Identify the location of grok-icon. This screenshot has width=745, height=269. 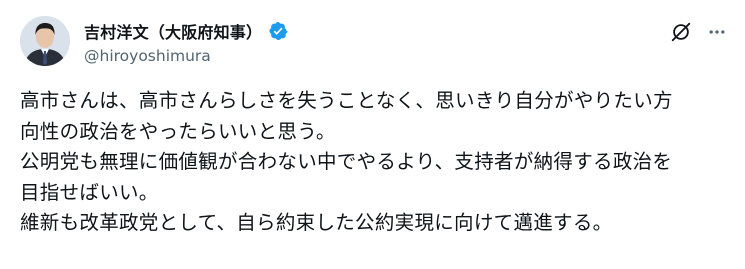
(681, 32).